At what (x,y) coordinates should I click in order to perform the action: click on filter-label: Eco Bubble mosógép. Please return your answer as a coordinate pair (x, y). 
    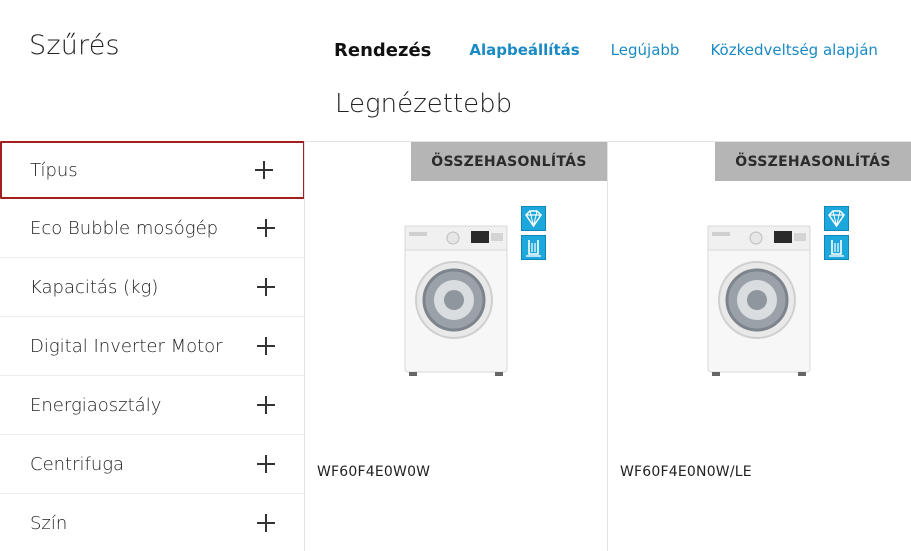
    Looking at the image, I should click on (124, 228).